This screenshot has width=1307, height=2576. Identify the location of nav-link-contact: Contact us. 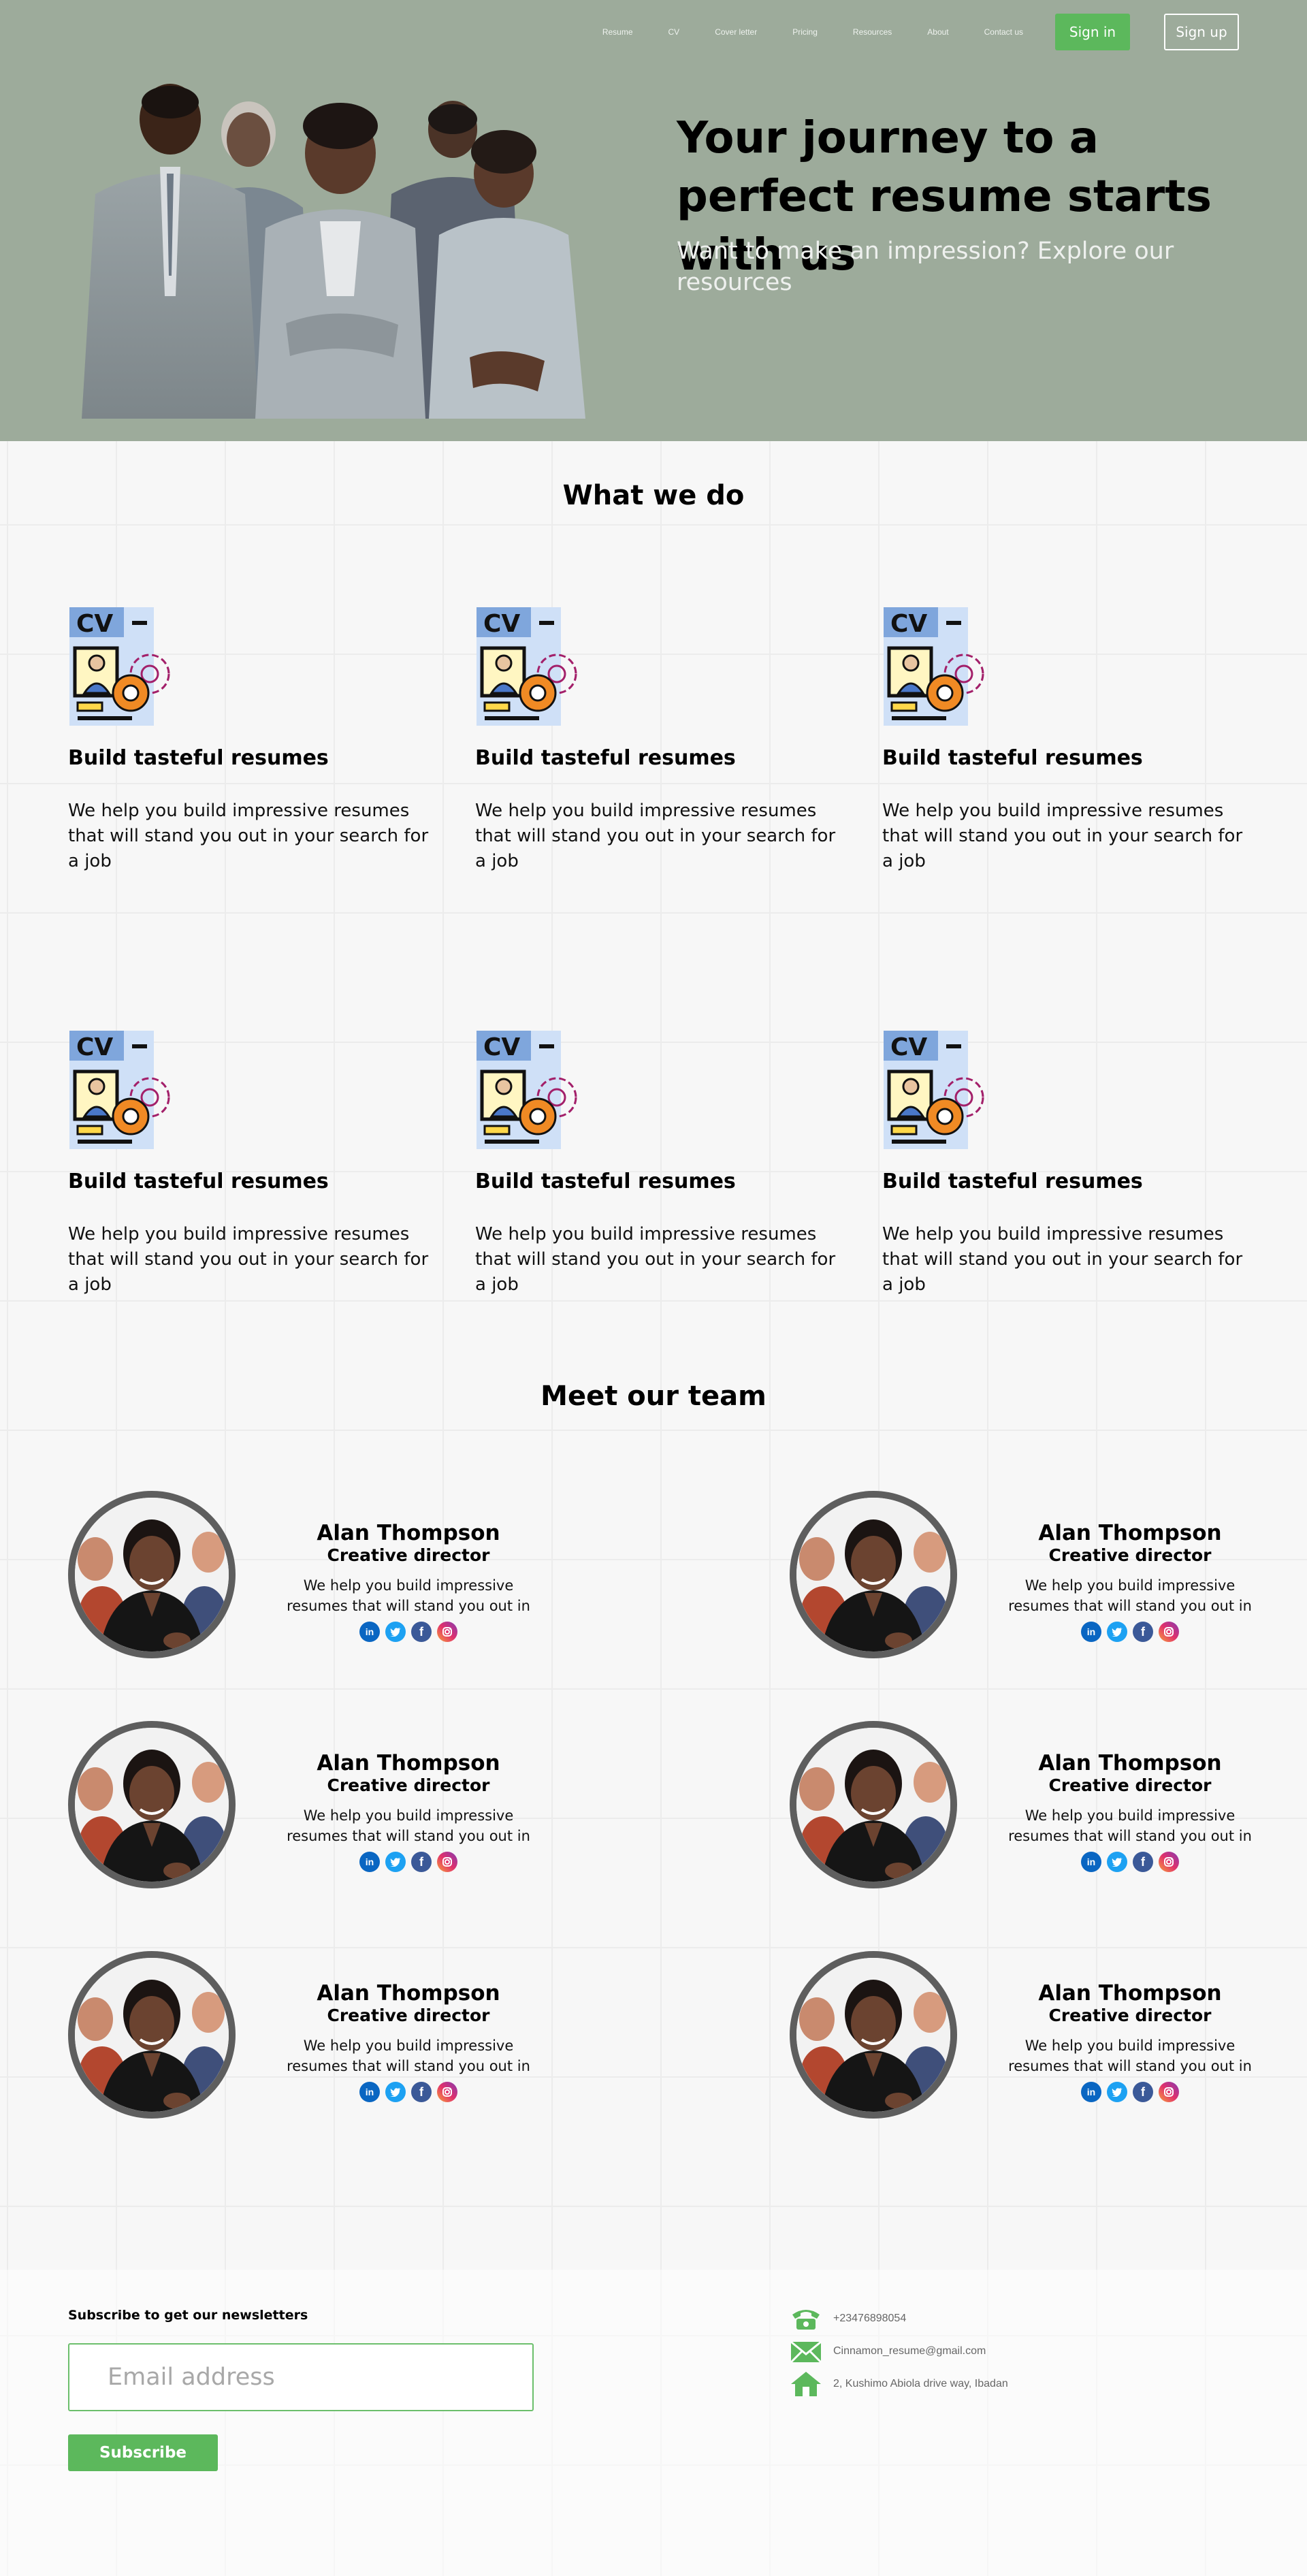
(1004, 32).